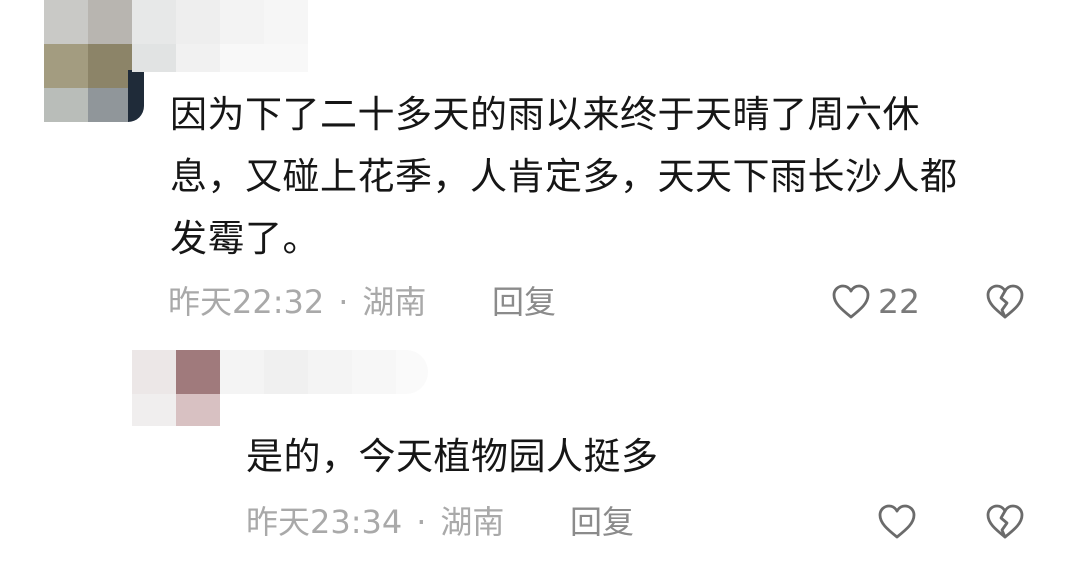 The width and height of the screenshot is (1080, 570). I want to click on timestamp: 昨天22:32, so click(246, 302).